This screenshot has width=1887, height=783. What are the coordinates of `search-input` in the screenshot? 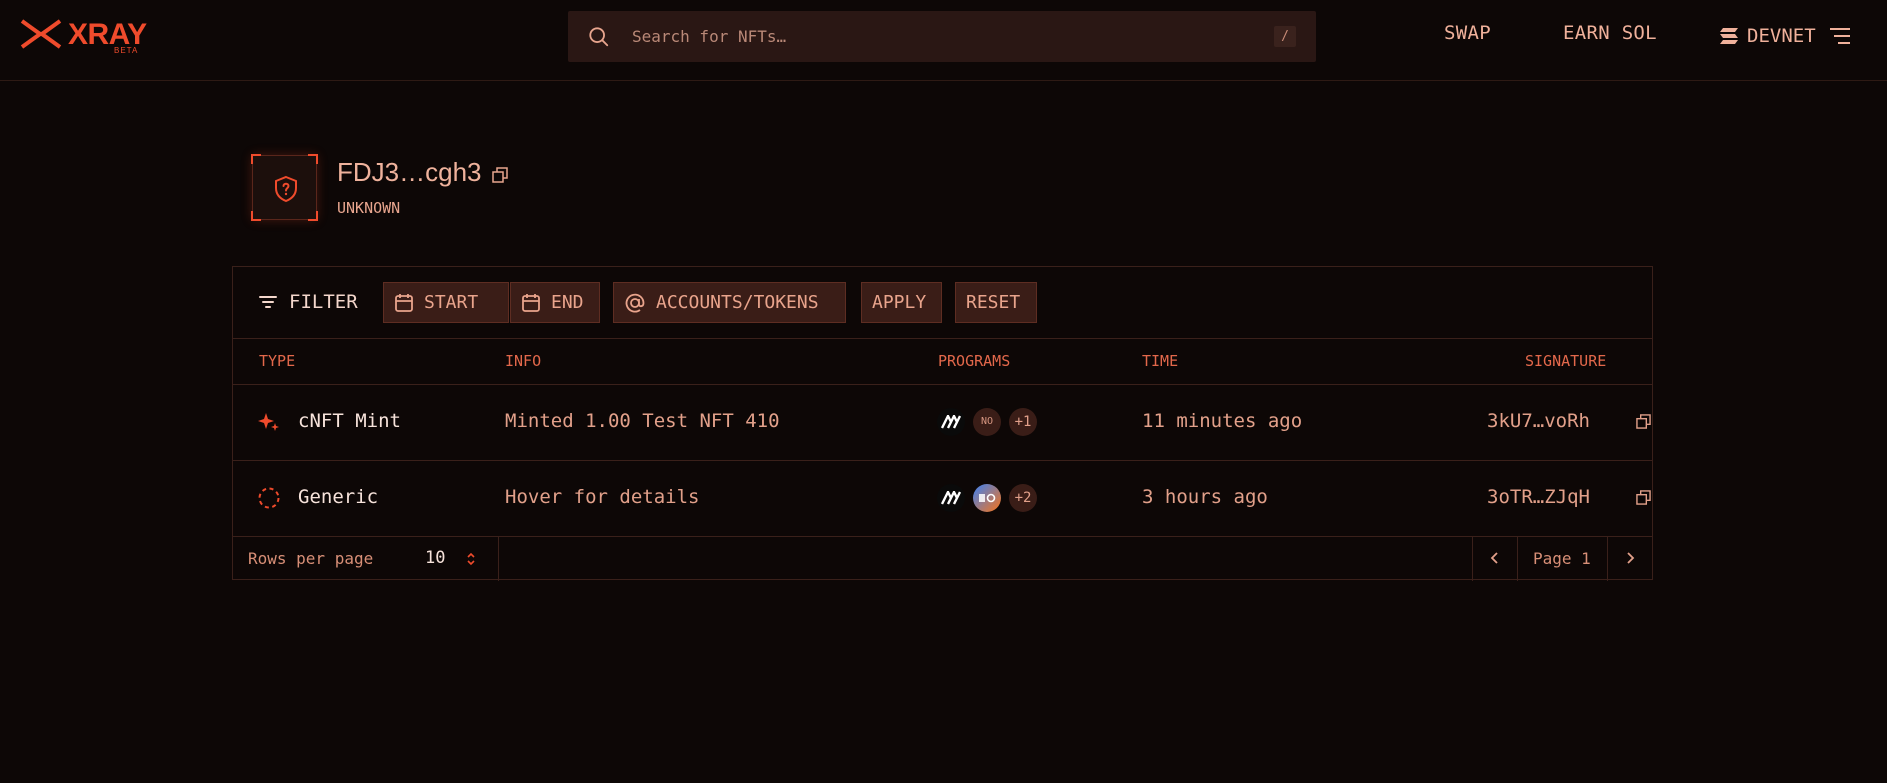 It's located at (932, 36).